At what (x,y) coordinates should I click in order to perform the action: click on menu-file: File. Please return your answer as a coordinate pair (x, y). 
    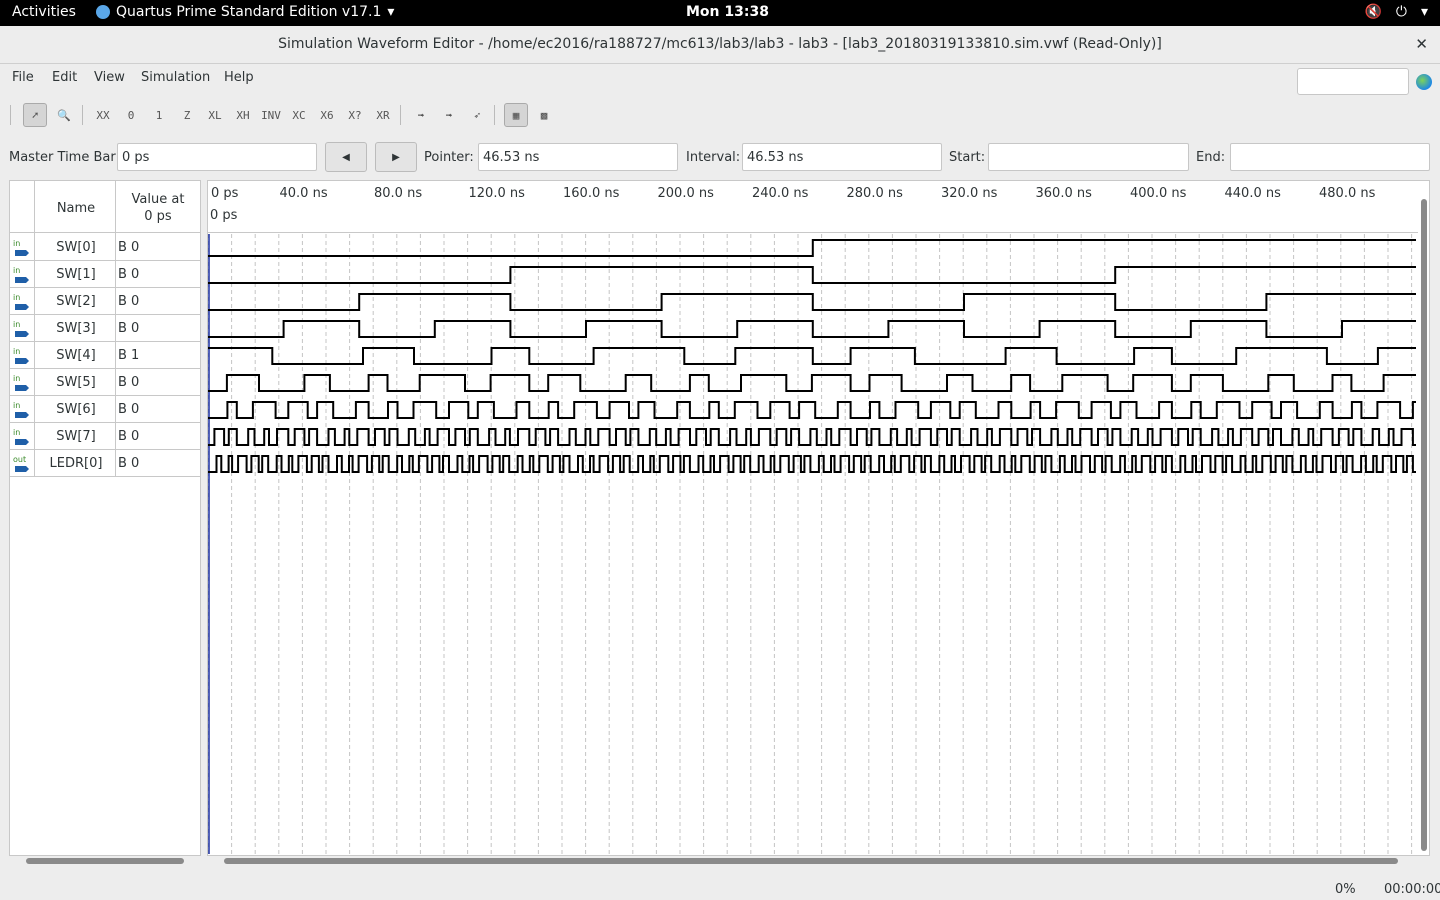
    Looking at the image, I should click on (23, 77).